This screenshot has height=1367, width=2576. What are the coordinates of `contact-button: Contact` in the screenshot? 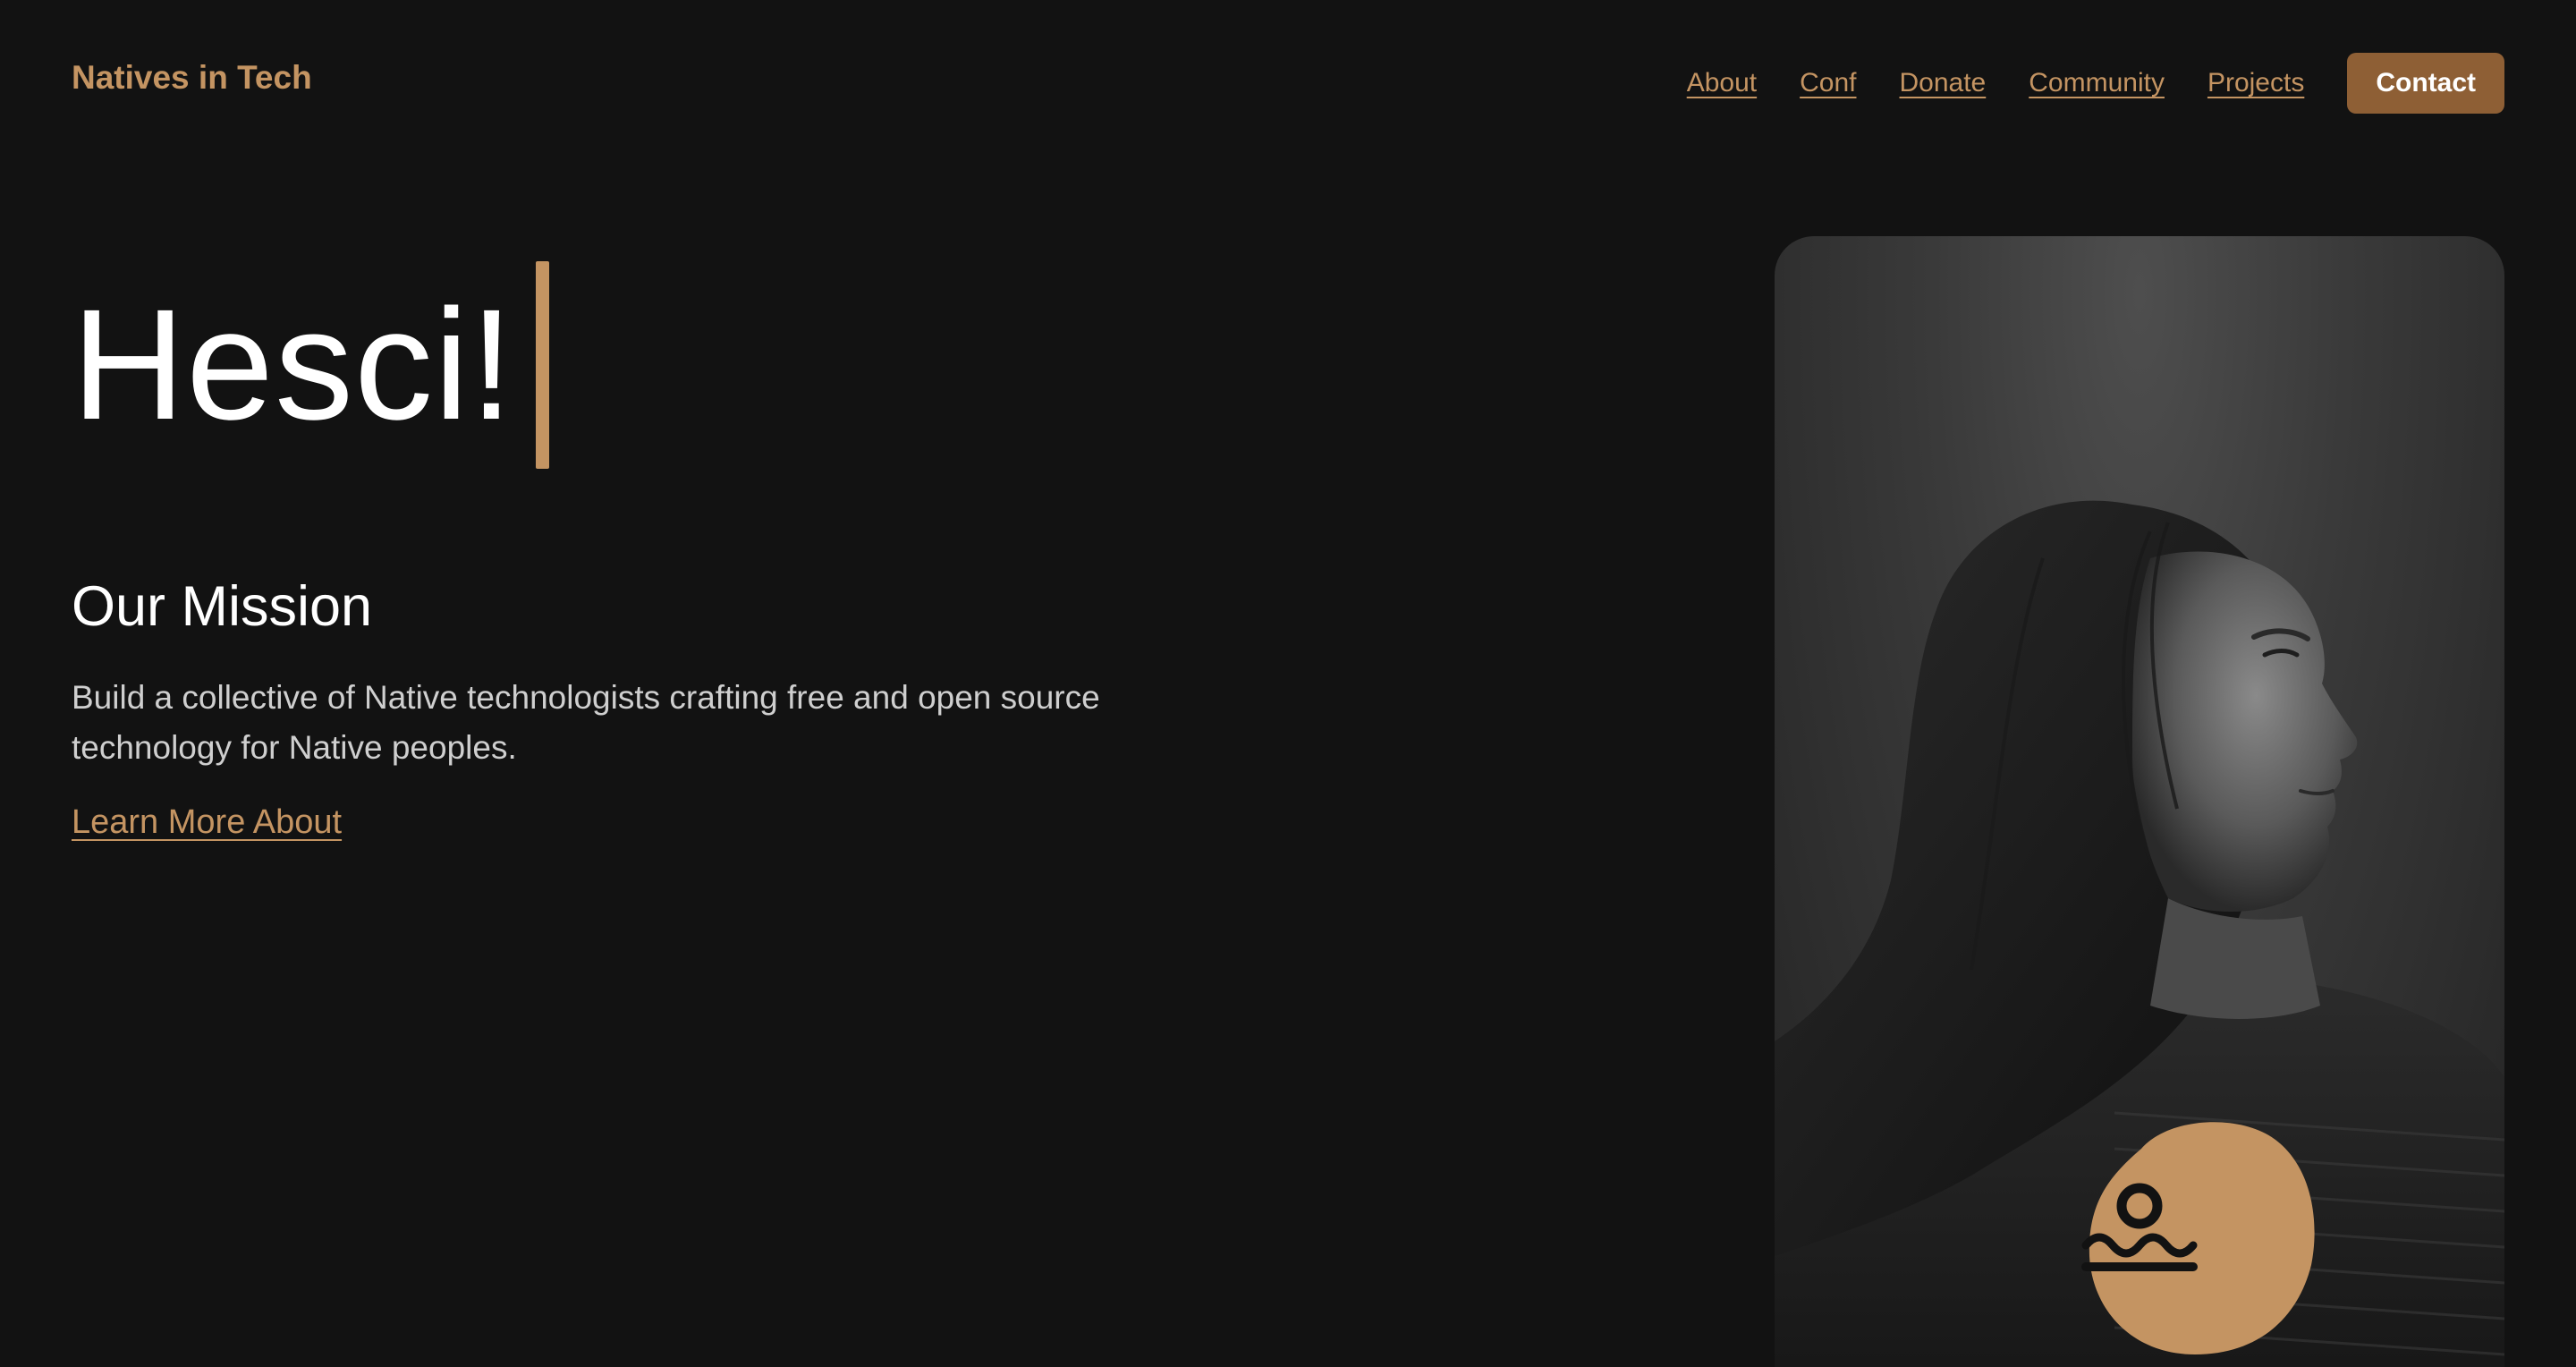 It's located at (2425, 83).